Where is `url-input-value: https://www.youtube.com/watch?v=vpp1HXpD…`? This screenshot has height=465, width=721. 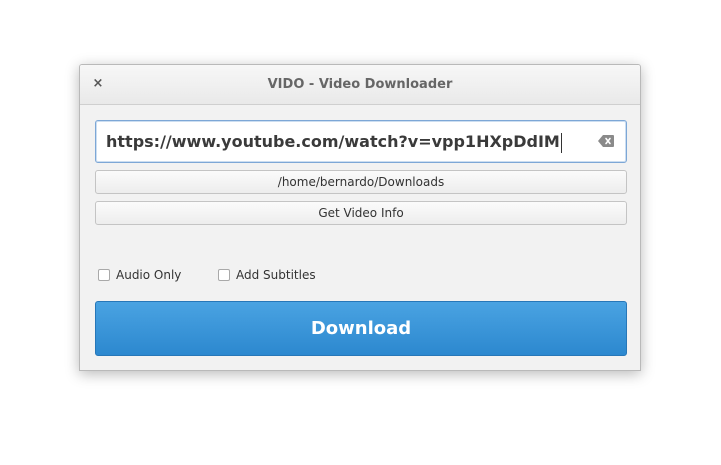 url-input-value: https://www.youtube.com/watch?v=vpp1HXpD… is located at coordinates (334, 141).